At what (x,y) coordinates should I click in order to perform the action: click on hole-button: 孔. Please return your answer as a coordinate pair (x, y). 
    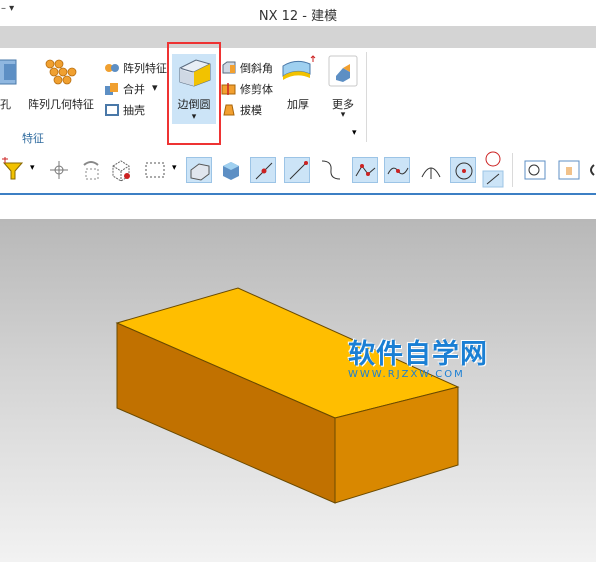
    Looking at the image, I should click on (11, 82).